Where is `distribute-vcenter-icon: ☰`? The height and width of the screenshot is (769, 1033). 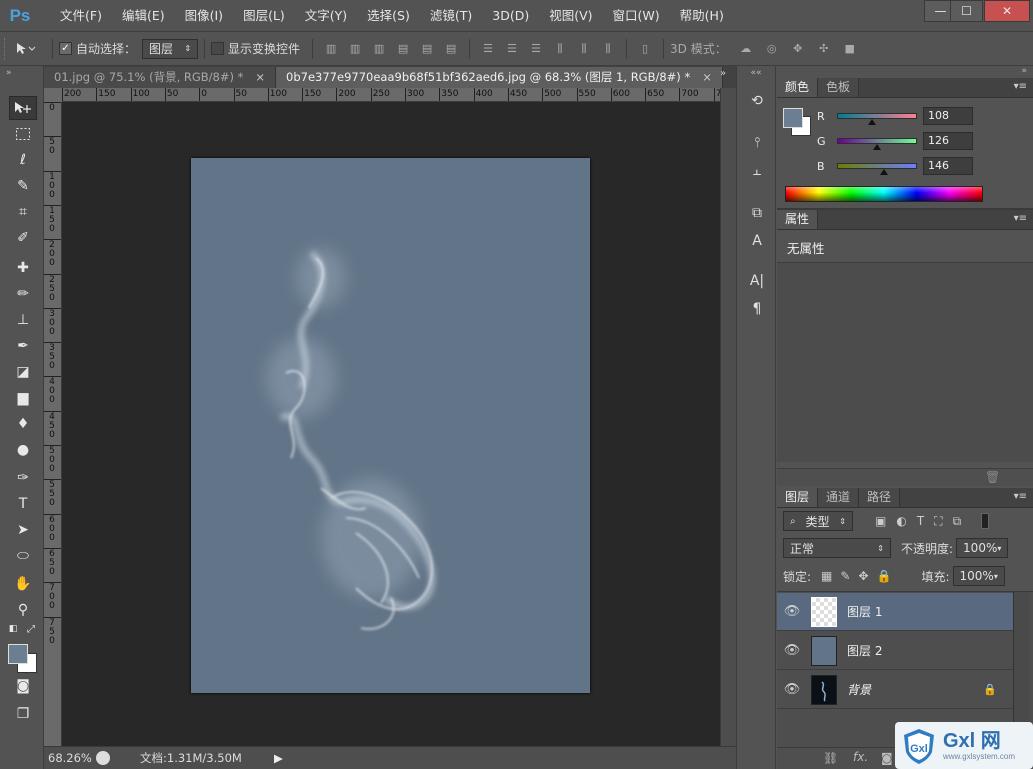
distribute-vcenter-icon: ☰ is located at coordinates (512, 49).